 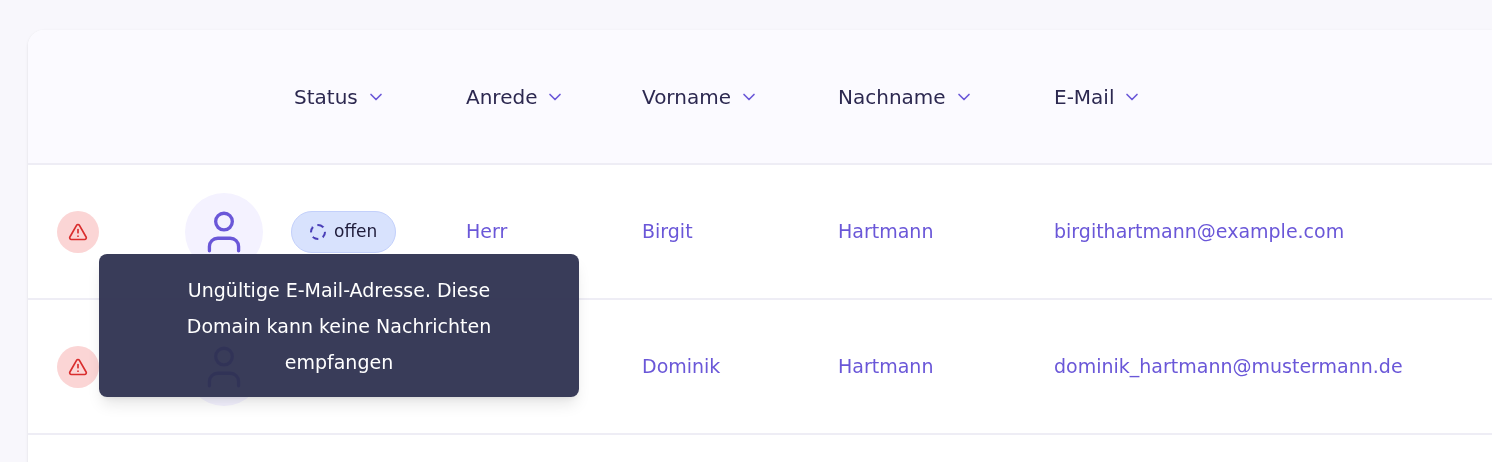 What do you see at coordinates (1199, 232) in the screenshot?
I see `table-cell-text: birgithartmann@example.com` at bounding box center [1199, 232].